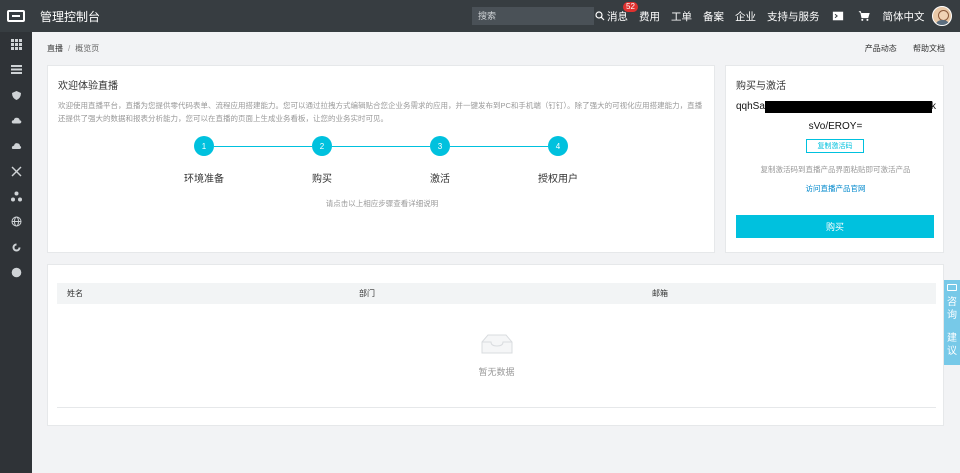 This screenshot has height=473, width=960. What do you see at coordinates (496, 407) in the screenshot?
I see `table-divider` at bounding box center [496, 407].